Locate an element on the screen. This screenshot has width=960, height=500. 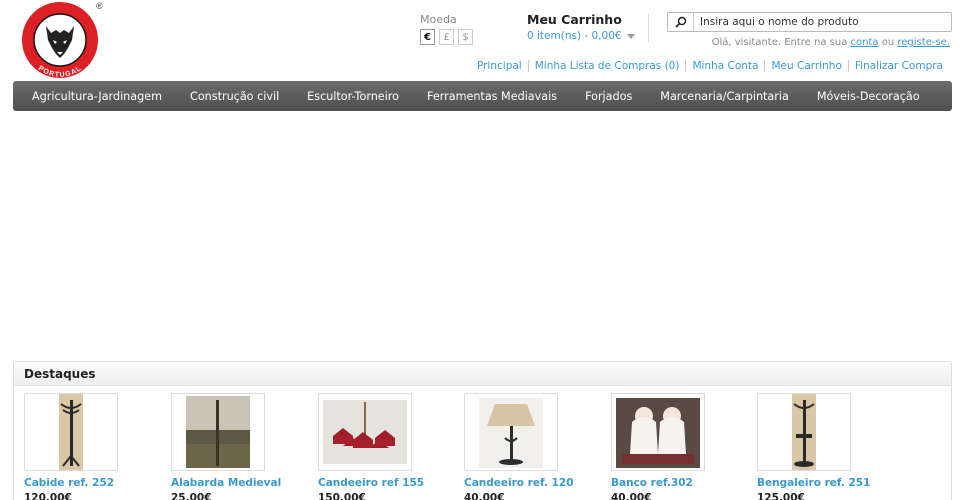
registered-mark: ® is located at coordinates (99, 6).